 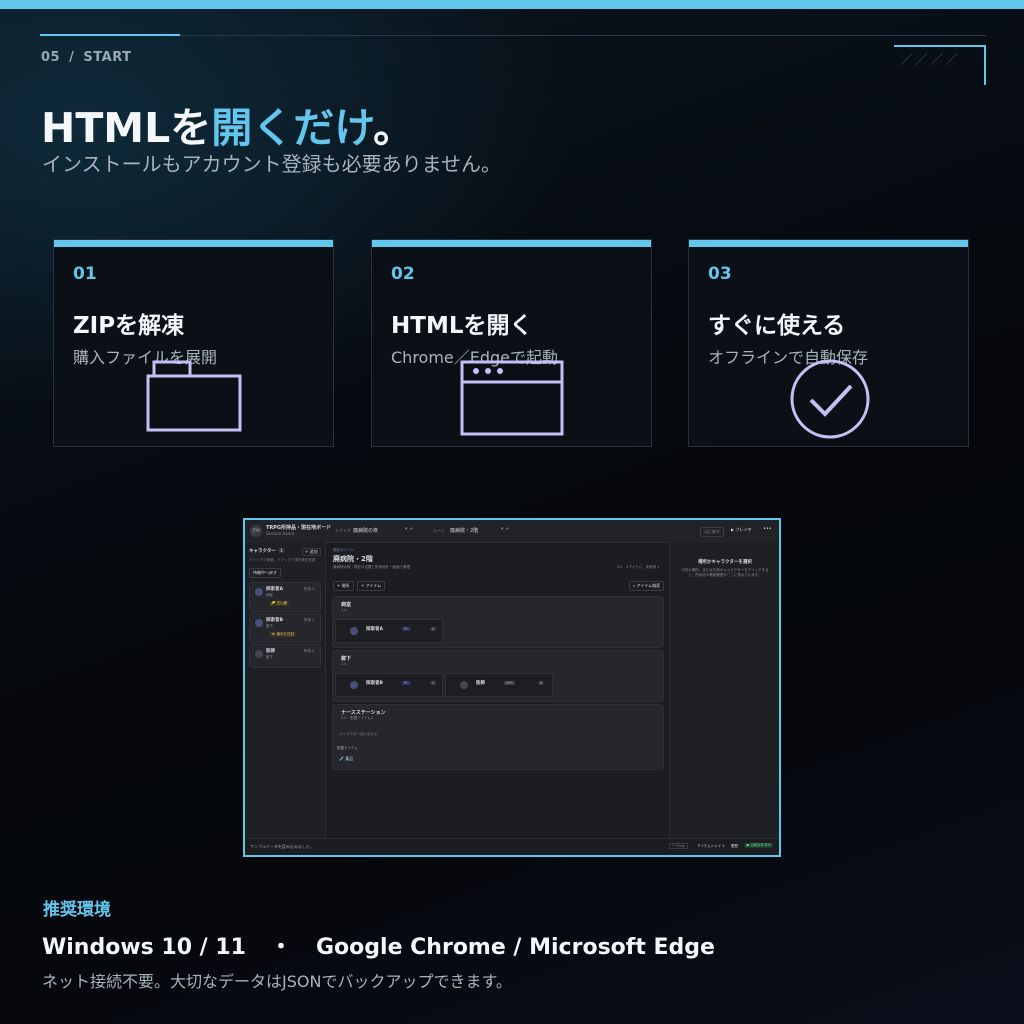 I want to click on header-divider-accent, so click(x=110, y=35).